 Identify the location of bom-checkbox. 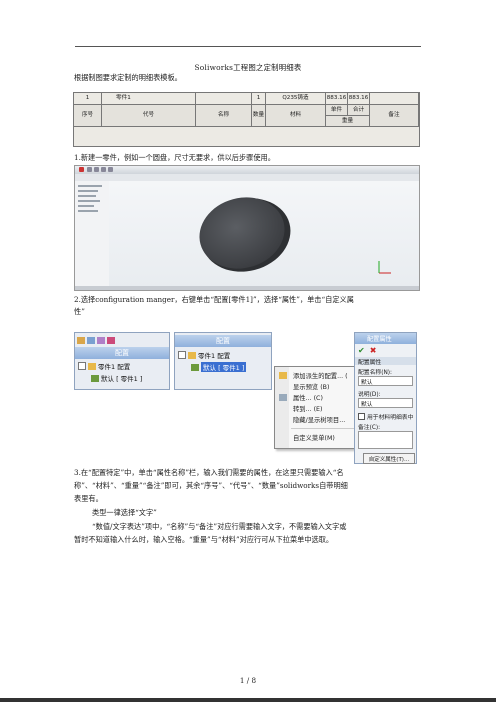
(361, 416).